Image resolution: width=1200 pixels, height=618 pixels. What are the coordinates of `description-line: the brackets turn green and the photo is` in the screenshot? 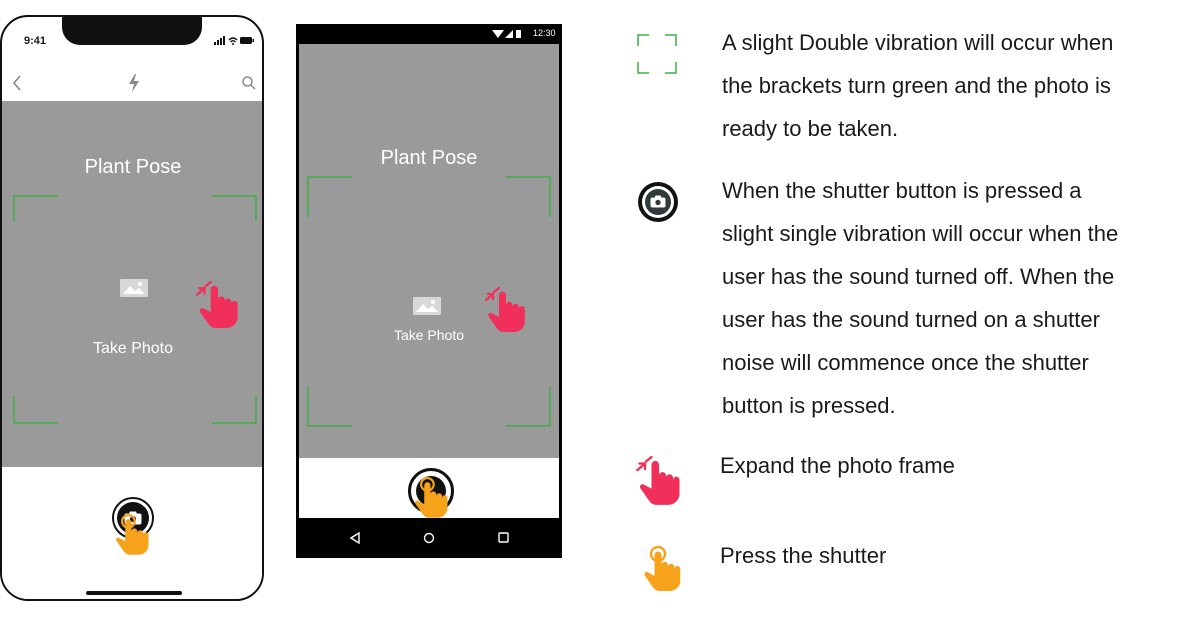 It's located at (916, 85).